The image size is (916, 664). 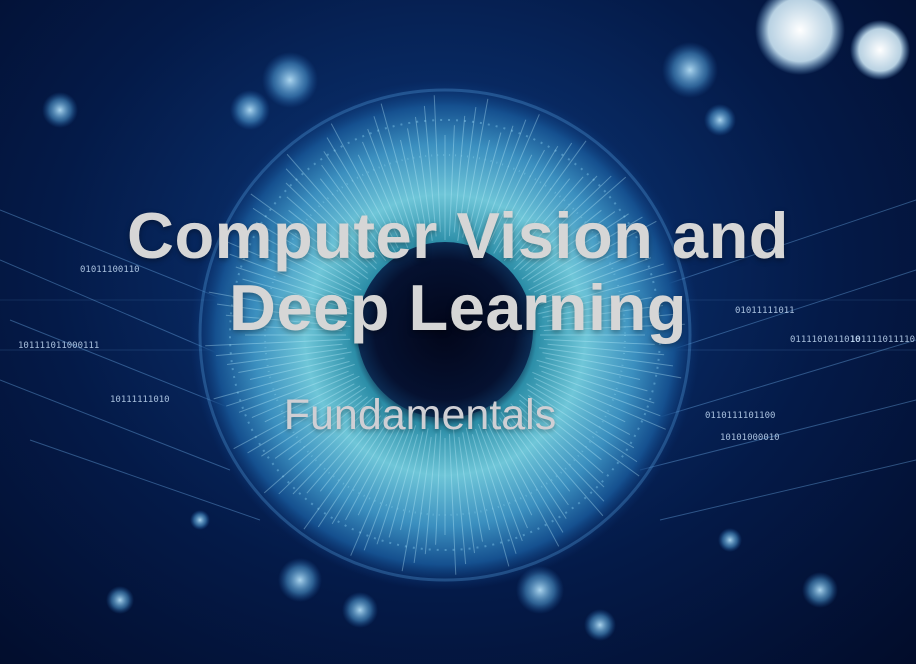 What do you see at coordinates (458, 235) in the screenshot?
I see `title-line-1: Computer Vision and` at bounding box center [458, 235].